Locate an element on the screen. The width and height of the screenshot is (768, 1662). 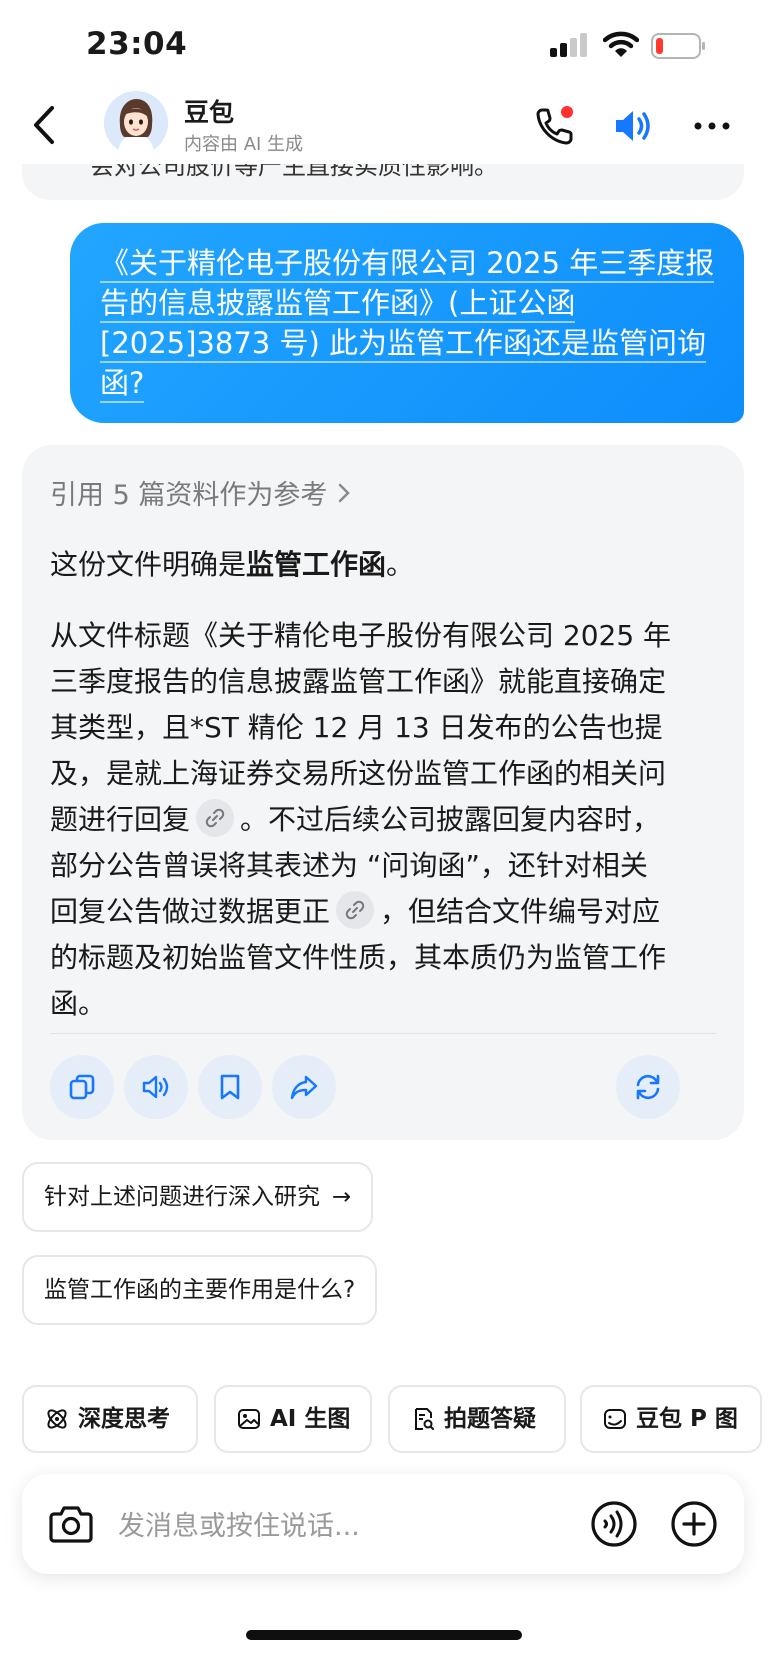
bookmark-button is located at coordinates (230, 1087).